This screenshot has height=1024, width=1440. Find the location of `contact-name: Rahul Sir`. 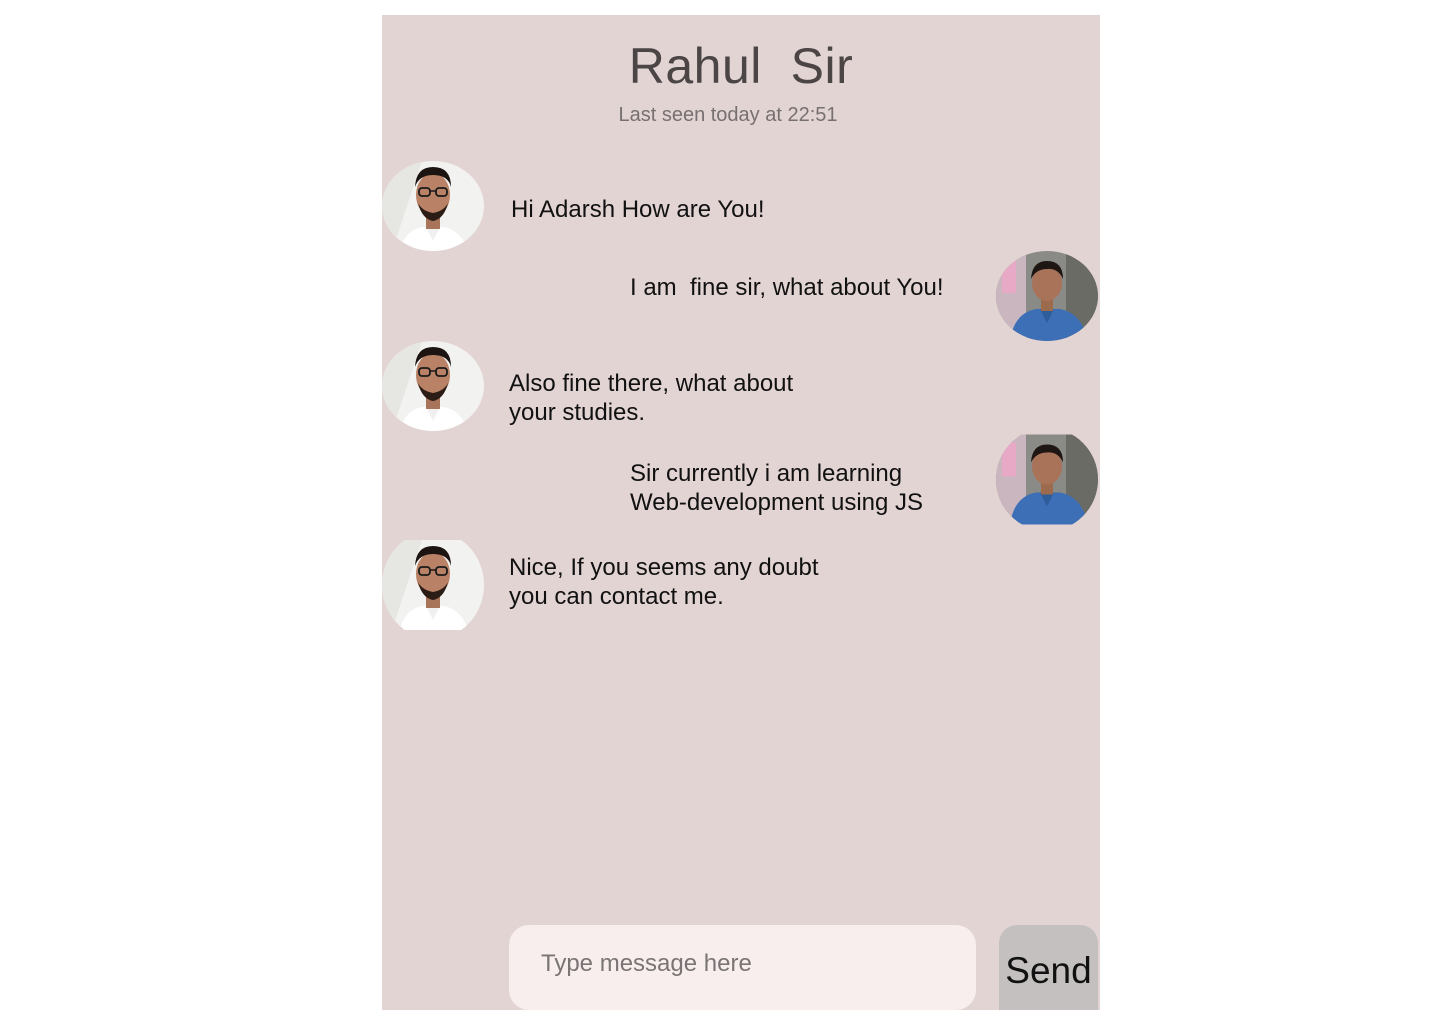

contact-name: Rahul Sir is located at coordinates (741, 66).